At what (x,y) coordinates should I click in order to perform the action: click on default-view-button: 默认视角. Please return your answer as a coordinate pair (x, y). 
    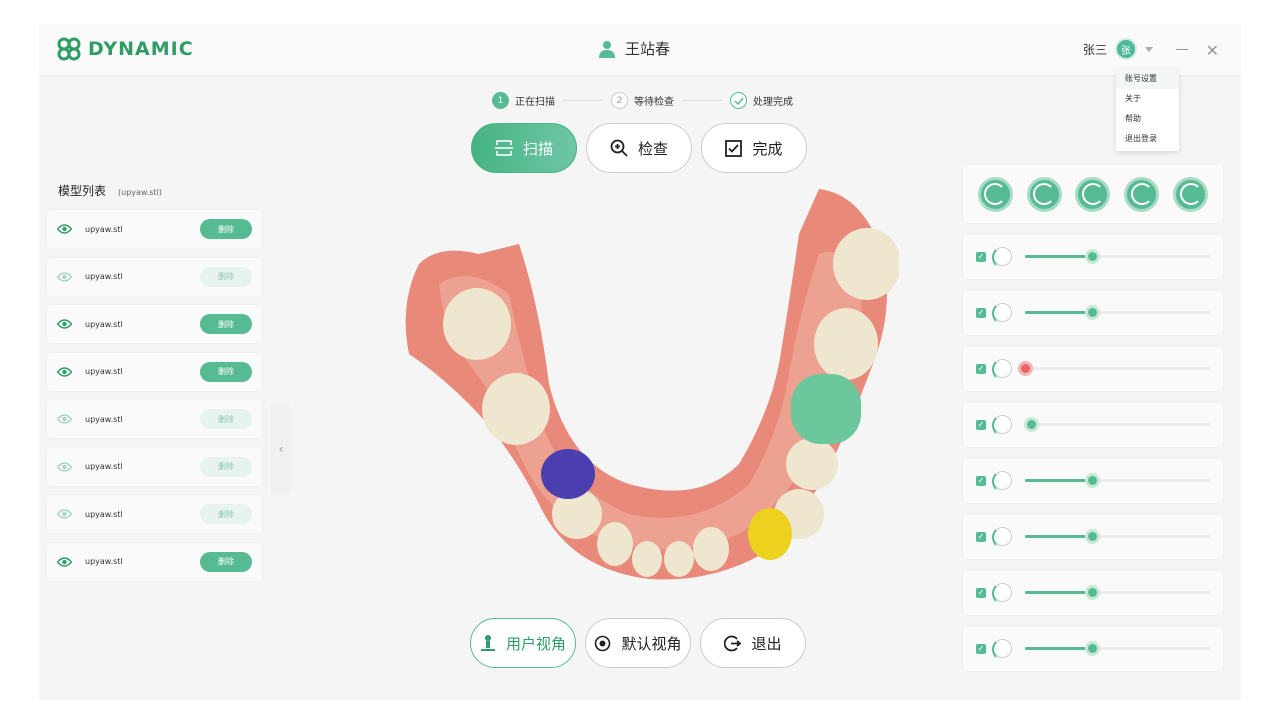
    Looking at the image, I should click on (638, 643).